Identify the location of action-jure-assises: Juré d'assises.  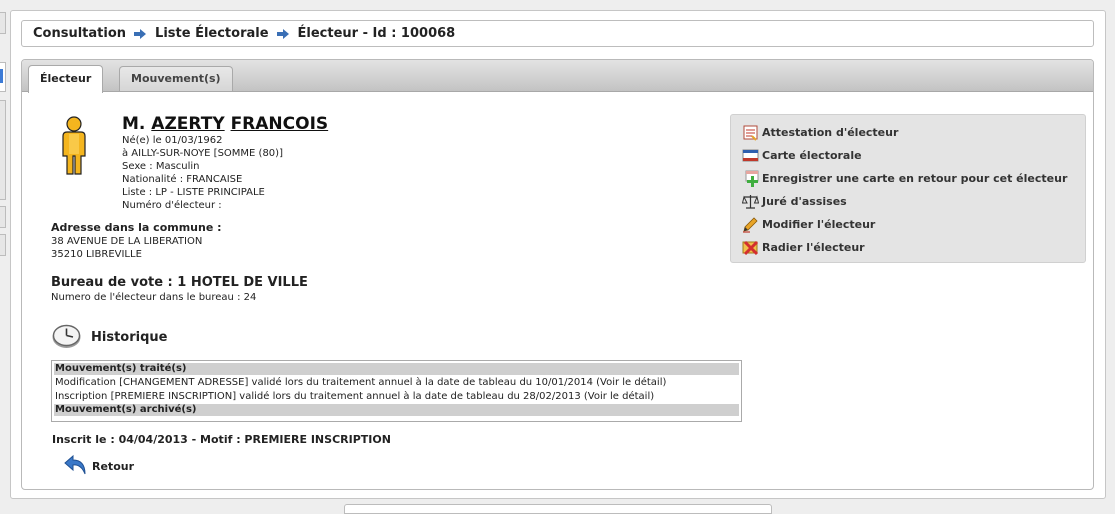
(908, 201).